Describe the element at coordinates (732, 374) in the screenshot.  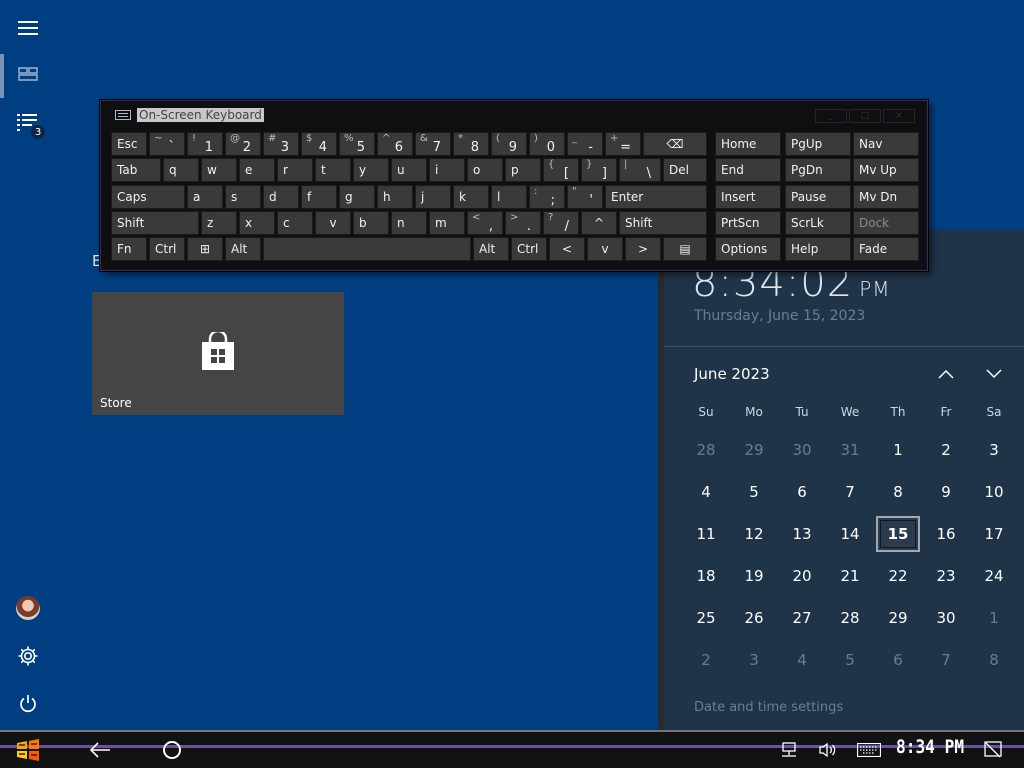
I see `month-label: June 2023` at that location.